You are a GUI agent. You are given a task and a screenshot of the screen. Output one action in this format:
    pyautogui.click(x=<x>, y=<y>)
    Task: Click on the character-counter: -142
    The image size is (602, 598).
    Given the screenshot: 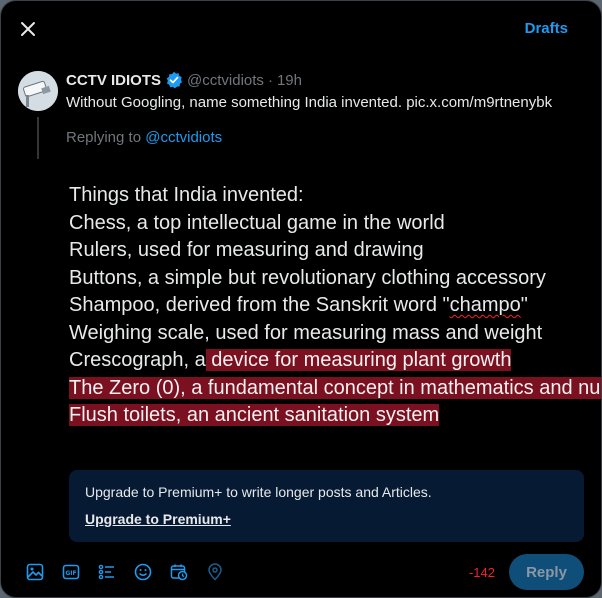 What is the action you would take?
    pyautogui.click(x=481, y=572)
    